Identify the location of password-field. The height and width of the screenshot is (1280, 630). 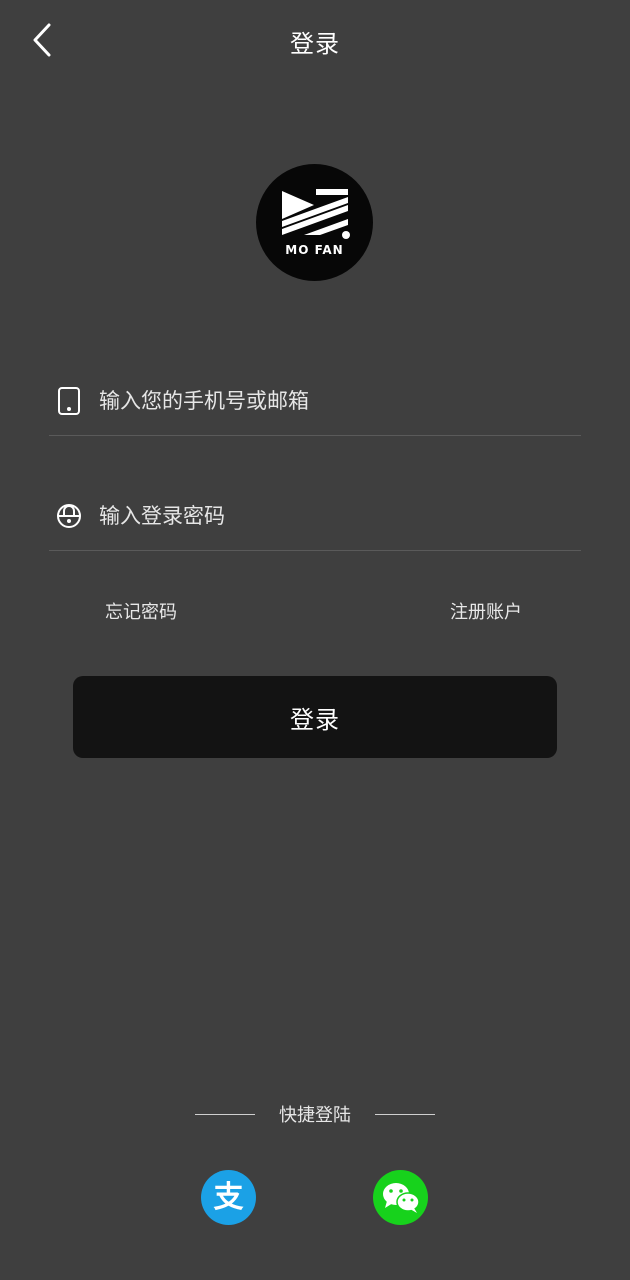
(315, 516).